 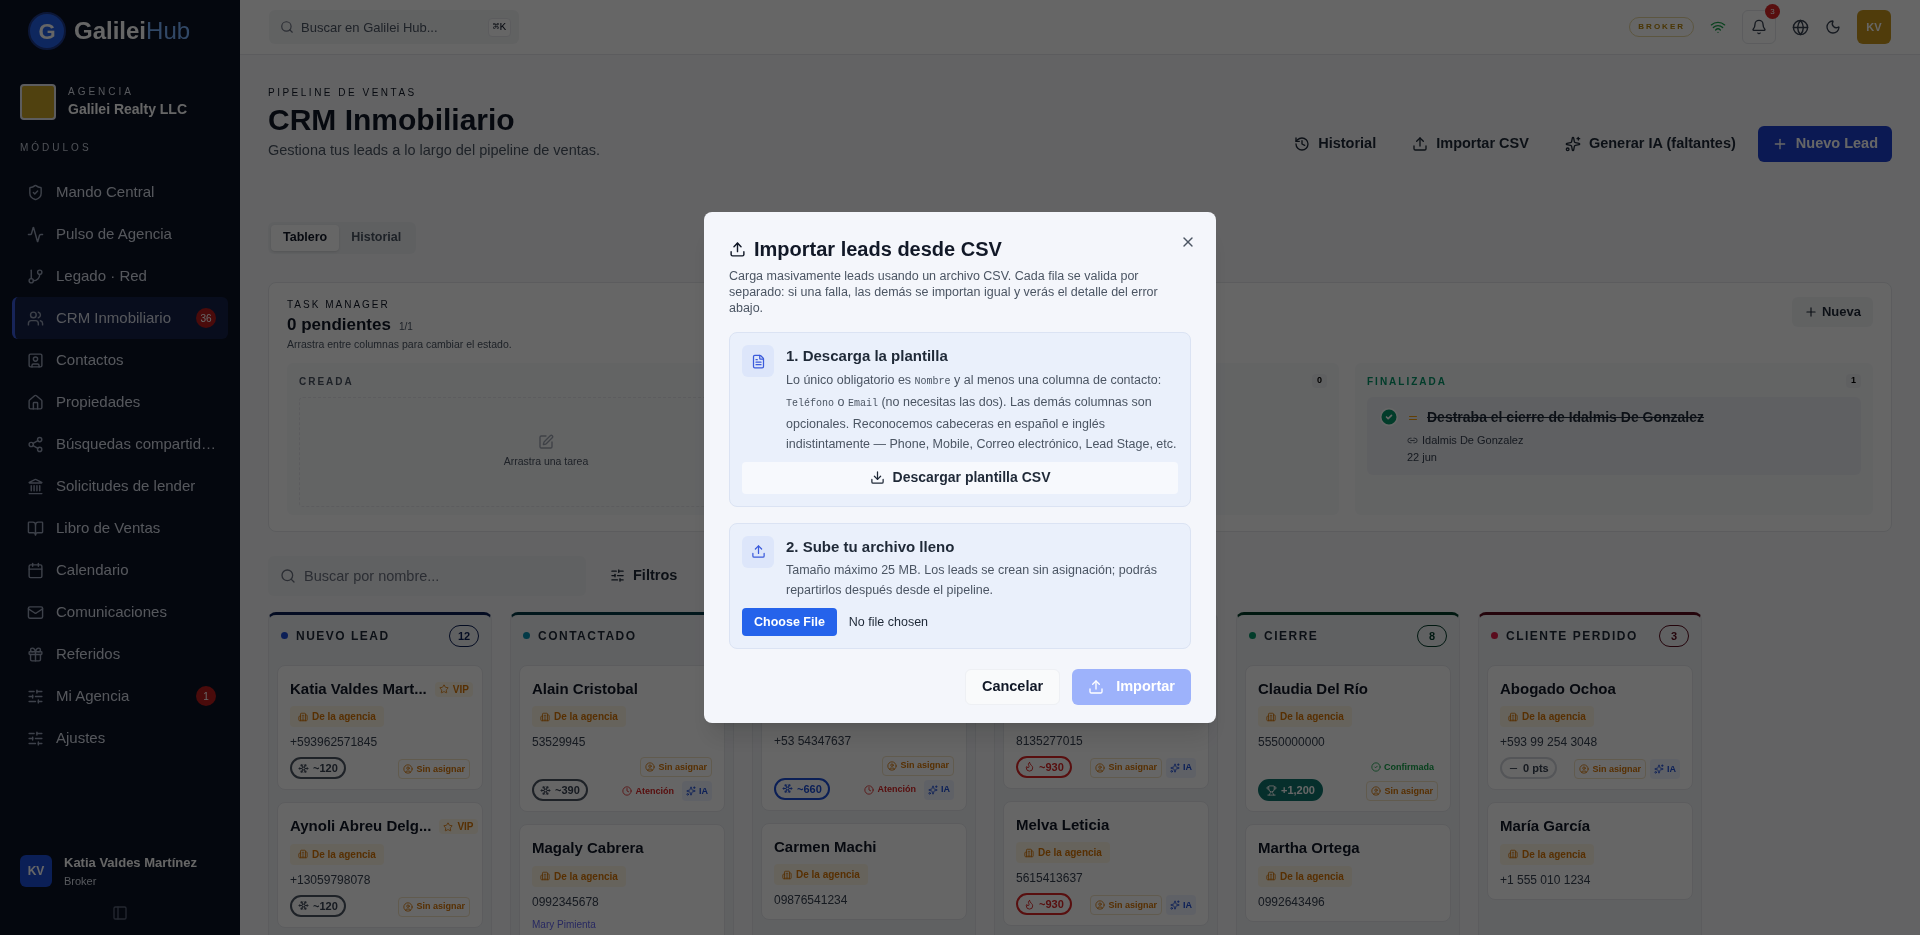 I want to click on user-avatar: KV, so click(x=1874, y=27).